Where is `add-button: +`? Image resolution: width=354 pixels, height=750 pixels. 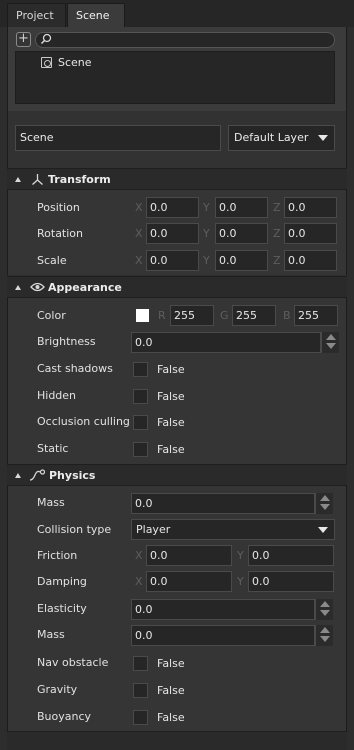 add-button: + is located at coordinates (23, 39).